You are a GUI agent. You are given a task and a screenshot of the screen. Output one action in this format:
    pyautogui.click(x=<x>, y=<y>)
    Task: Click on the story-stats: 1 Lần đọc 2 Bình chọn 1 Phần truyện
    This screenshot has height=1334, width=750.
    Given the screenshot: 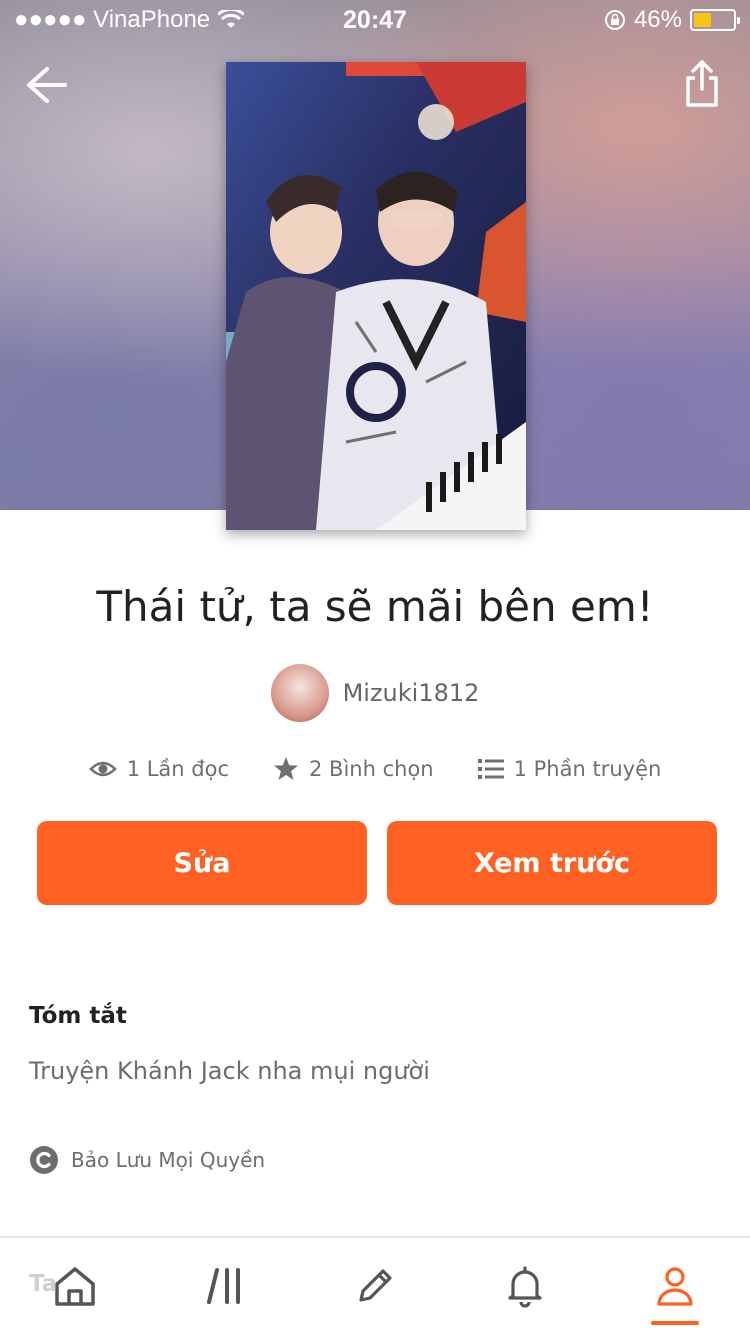 What is the action you would take?
    pyautogui.click(x=375, y=769)
    